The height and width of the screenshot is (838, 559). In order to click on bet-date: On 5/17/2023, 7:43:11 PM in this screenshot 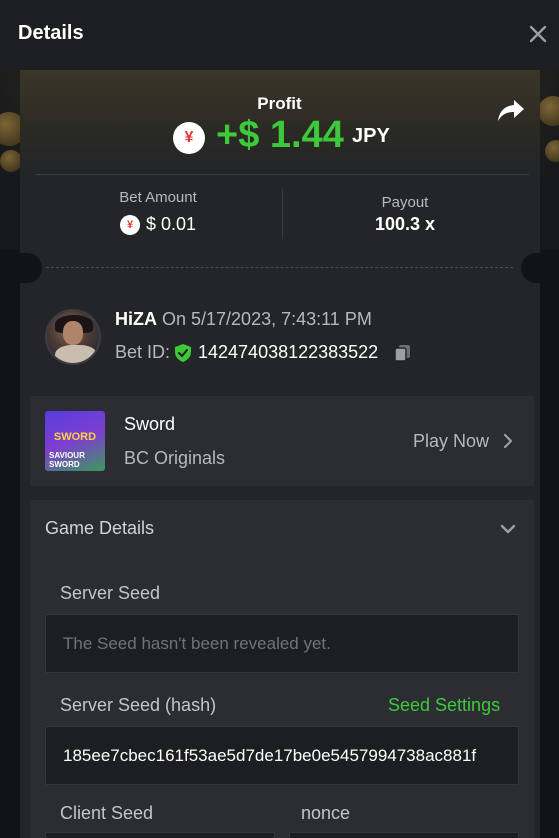, I will do `click(267, 319)`.